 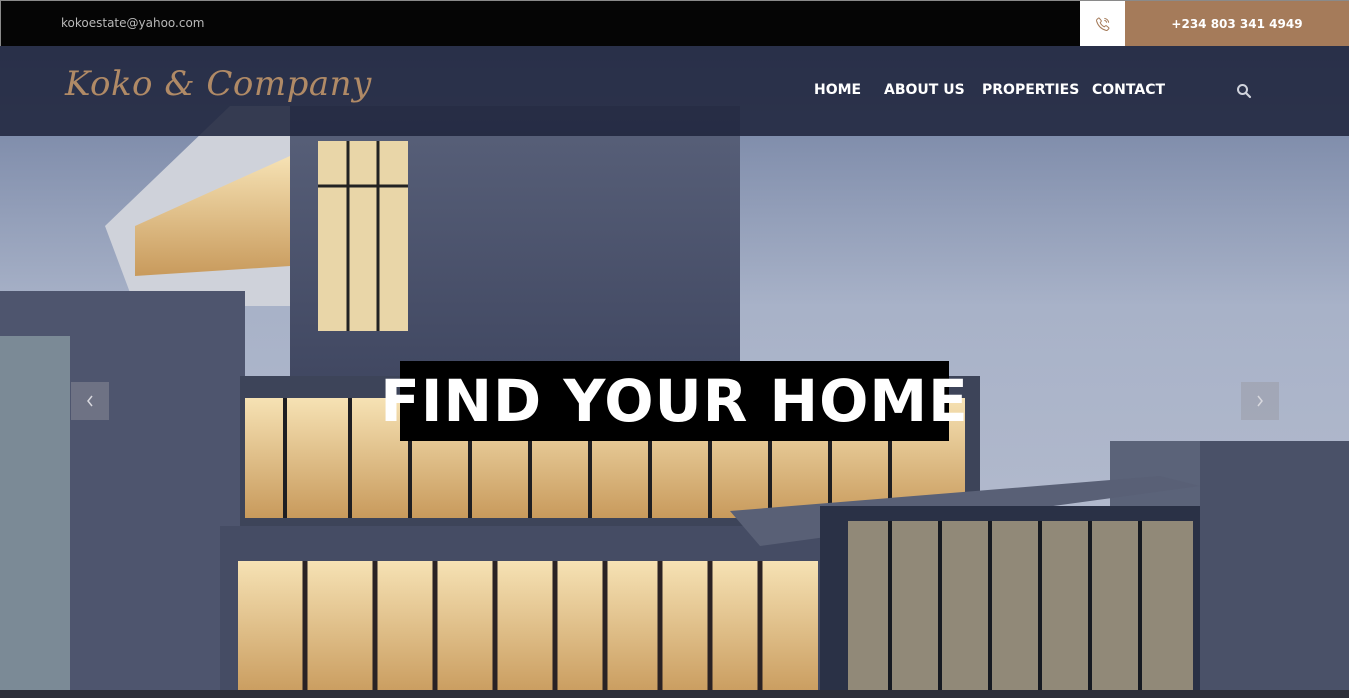 I want to click on chevron-left-icon, so click(x=90, y=401).